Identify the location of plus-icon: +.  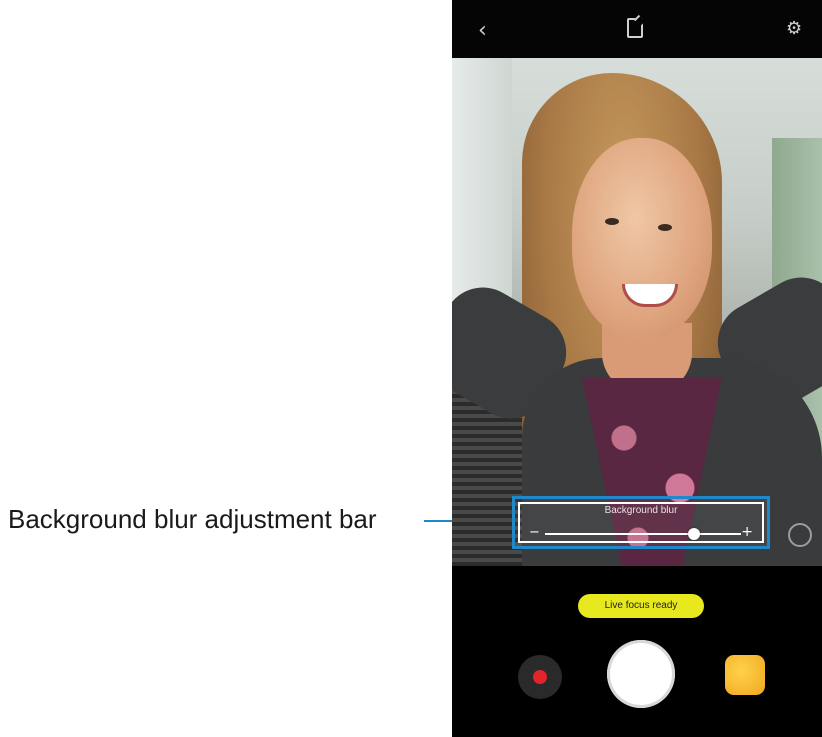
(747, 532).